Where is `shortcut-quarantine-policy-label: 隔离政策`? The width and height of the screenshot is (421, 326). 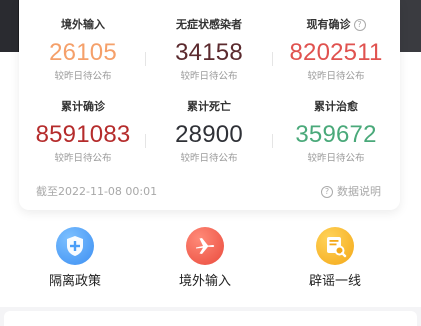 shortcut-quarantine-policy-label: 隔离政策 is located at coordinates (74, 281).